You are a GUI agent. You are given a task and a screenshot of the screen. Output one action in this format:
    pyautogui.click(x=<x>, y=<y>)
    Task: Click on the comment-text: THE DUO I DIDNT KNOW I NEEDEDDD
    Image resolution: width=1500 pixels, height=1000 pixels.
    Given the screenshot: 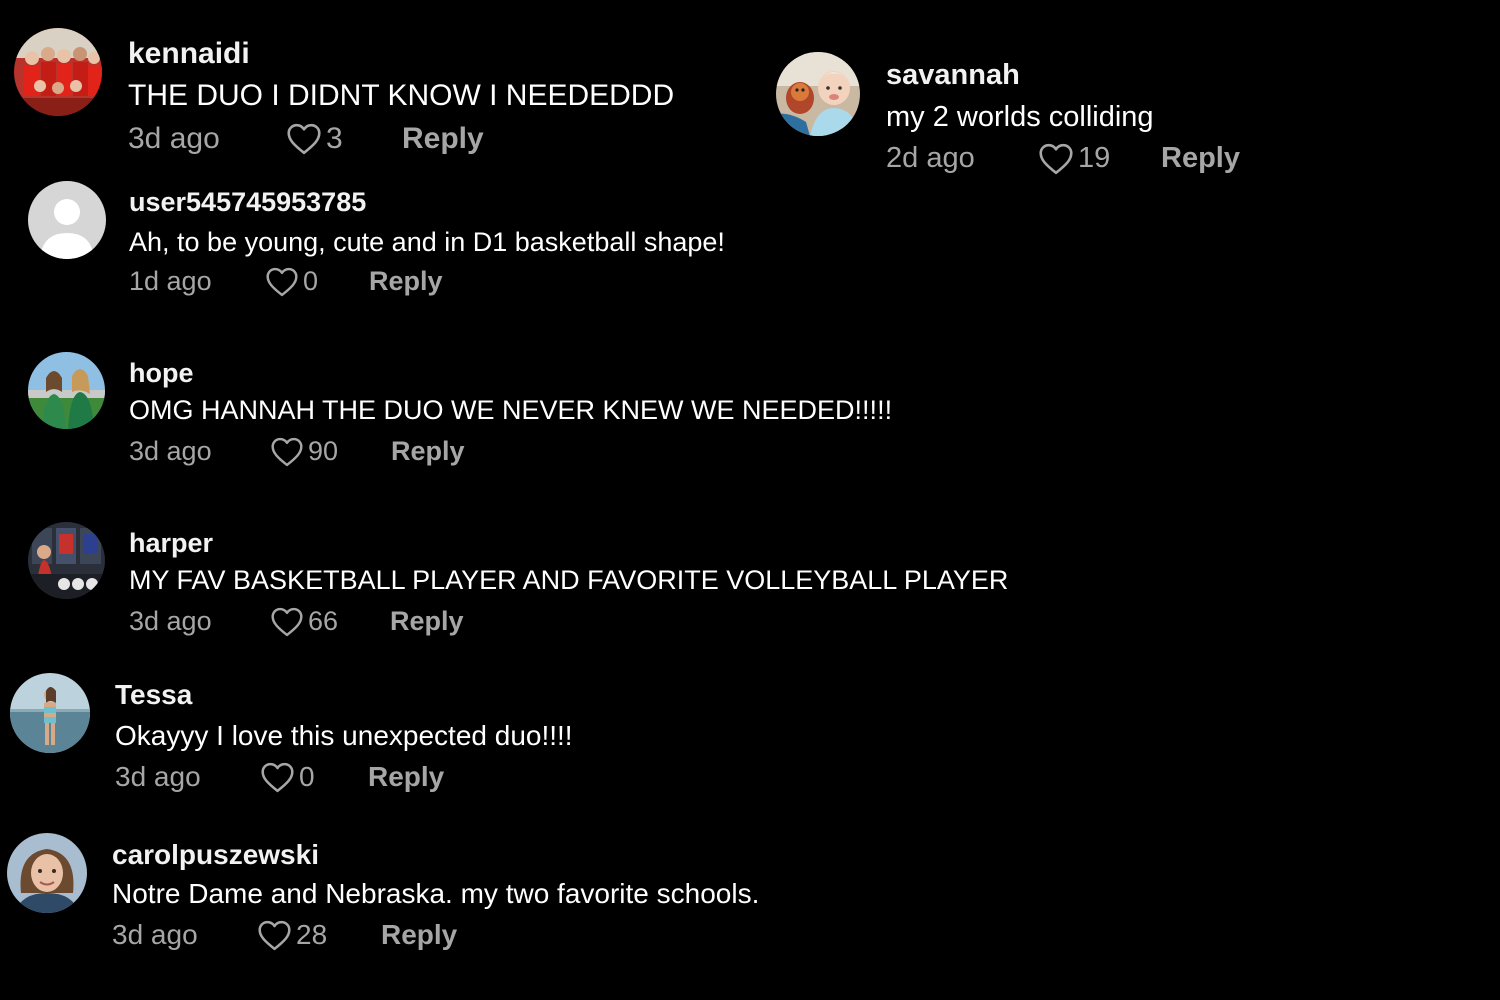 What is the action you would take?
    pyautogui.click(x=401, y=95)
    